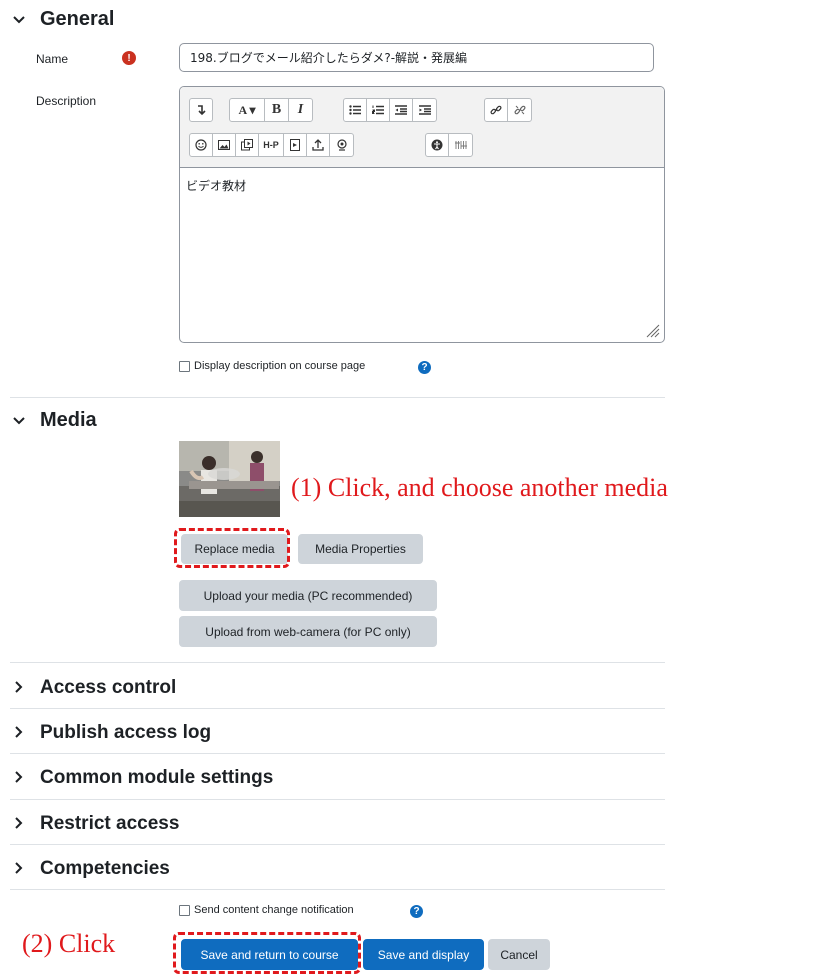  I want to click on send-notification-label: Send content change notification, so click(274, 910).